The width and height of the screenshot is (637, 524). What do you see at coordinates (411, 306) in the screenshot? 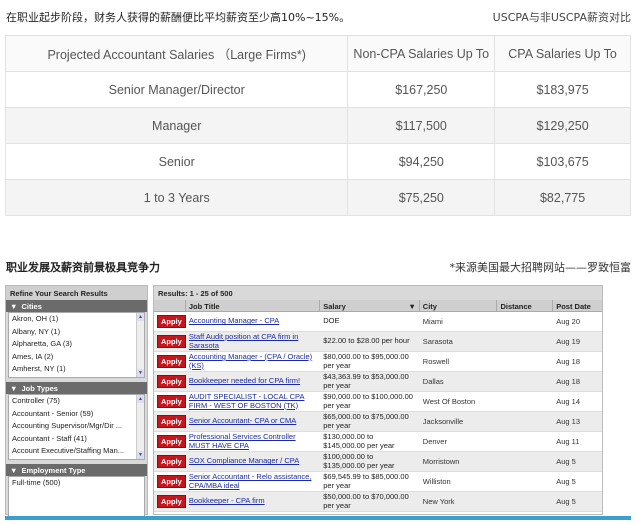
I see `sort-down-icon: ▼` at bounding box center [411, 306].